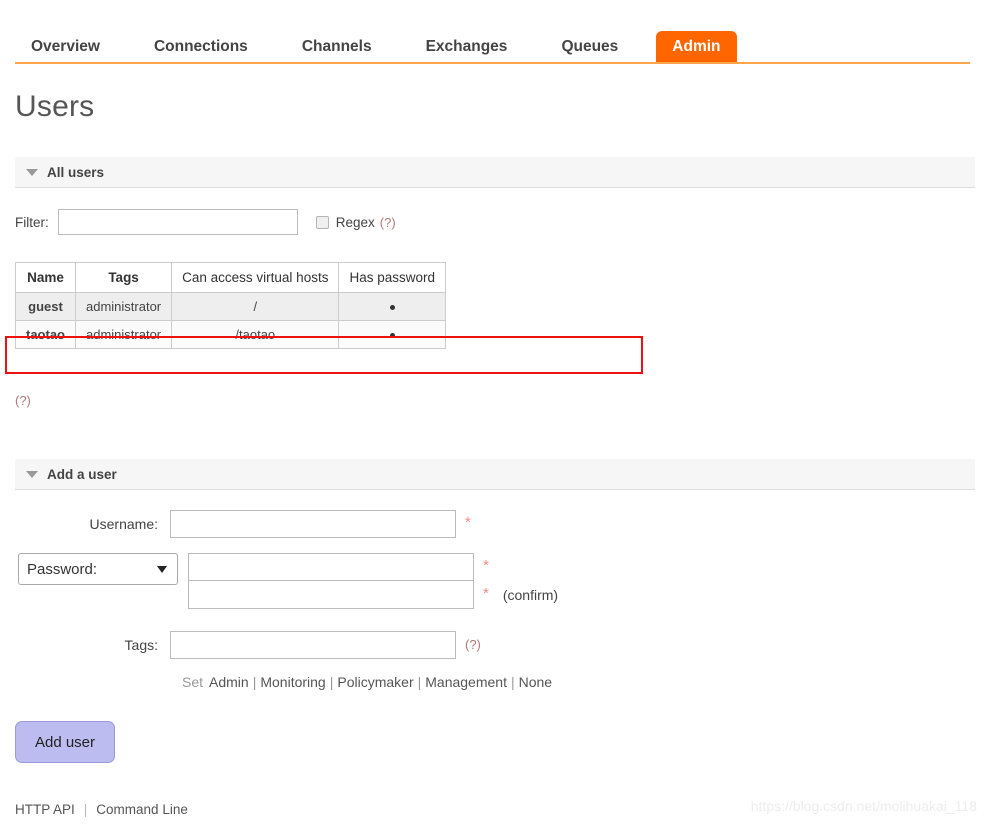 Image resolution: width=985 pixels, height=824 pixels. What do you see at coordinates (201, 47) in the screenshot?
I see `nav-tab-connections: Connections` at bounding box center [201, 47].